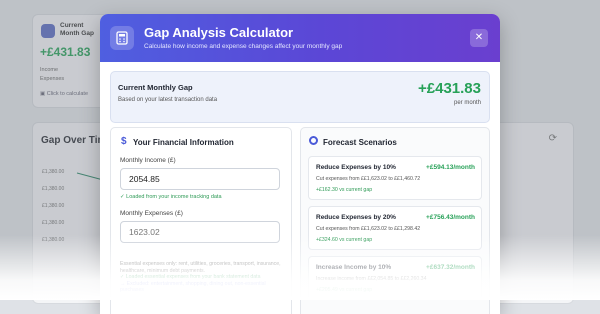  What do you see at coordinates (151, 213) in the screenshot?
I see `expenses-label: Monthly Expenses (£)` at bounding box center [151, 213].